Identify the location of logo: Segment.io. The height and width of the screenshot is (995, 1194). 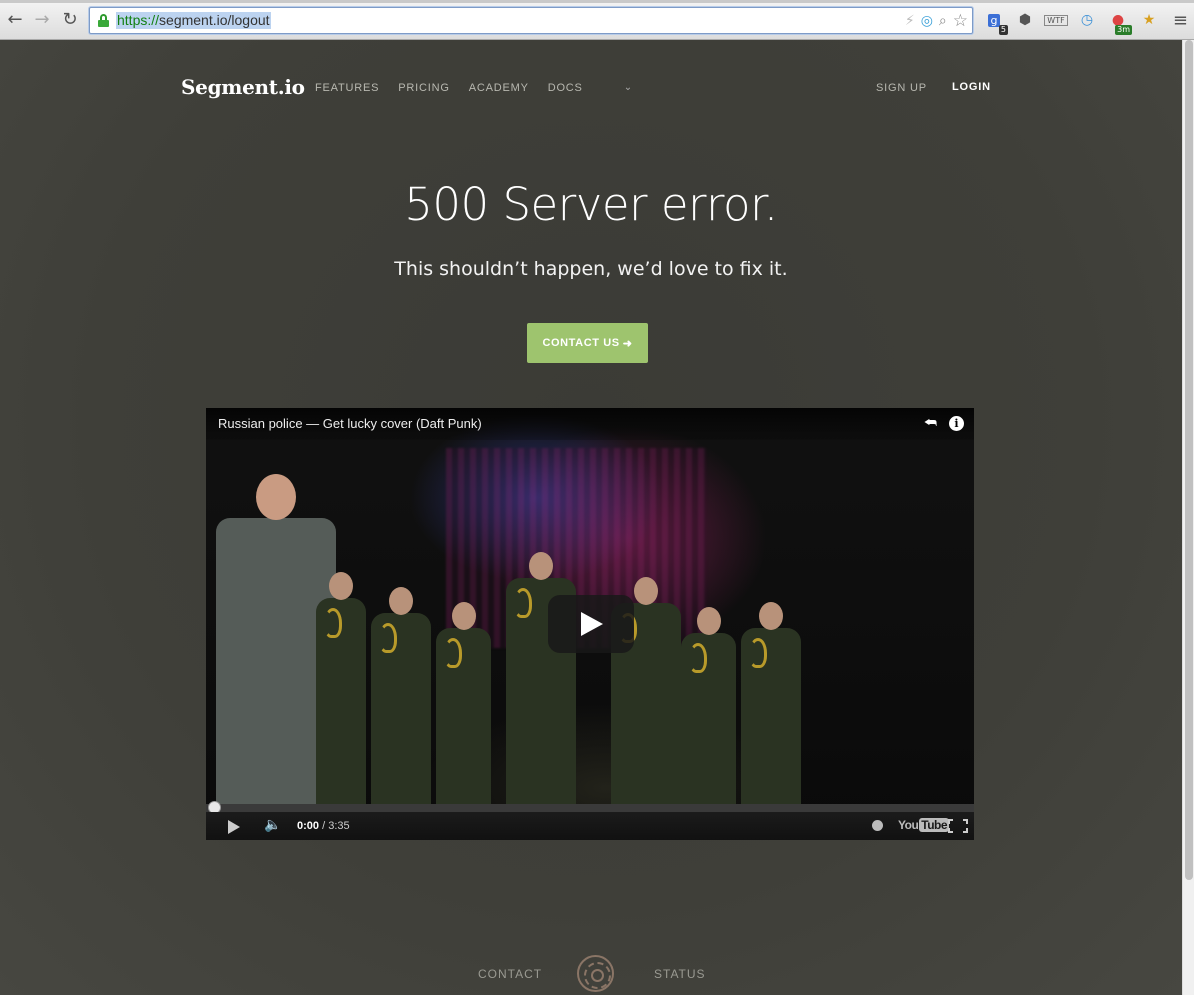
(243, 87).